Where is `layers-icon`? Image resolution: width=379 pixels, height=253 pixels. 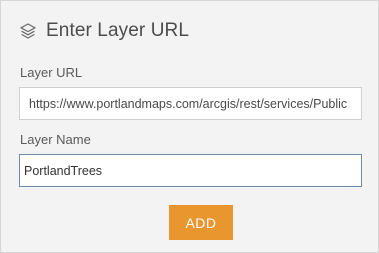 layers-icon is located at coordinates (28, 31).